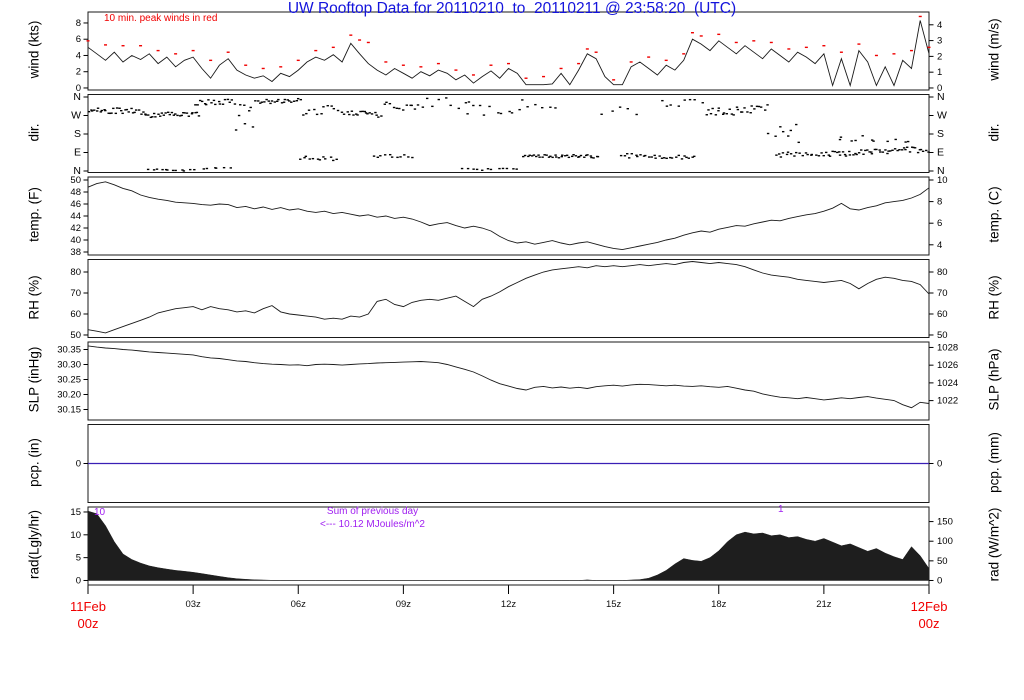 The height and width of the screenshot is (700, 1024). Describe the element at coordinates (75, 512) in the screenshot. I see `svg-text: 15` at that location.